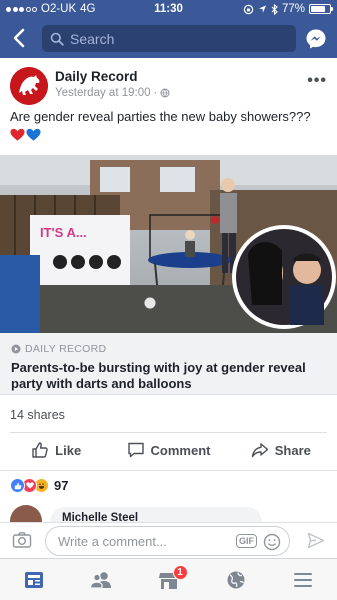 The height and width of the screenshot is (600, 337). I want to click on search-icon, so click(57, 39).